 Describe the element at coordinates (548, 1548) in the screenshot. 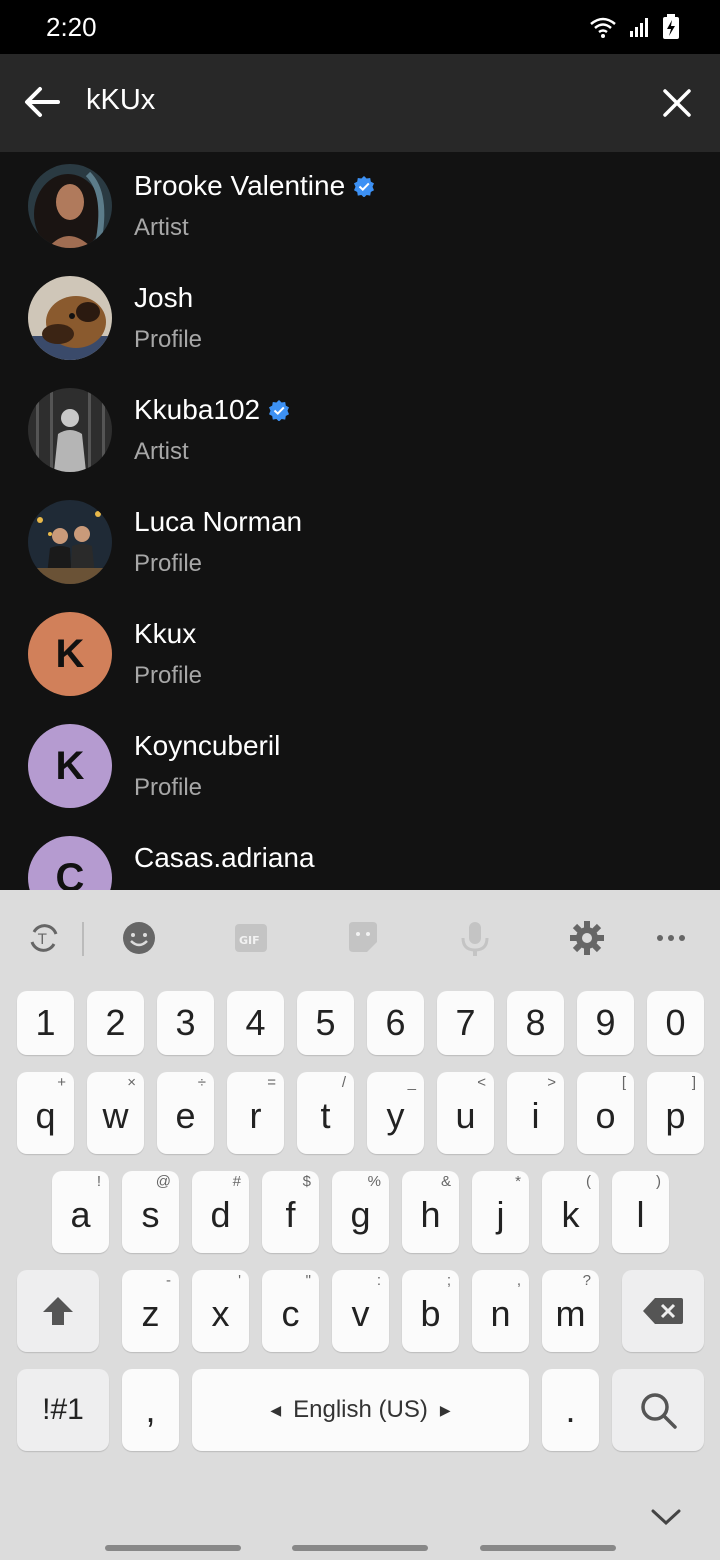

I see `nav-back-bar` at that location.